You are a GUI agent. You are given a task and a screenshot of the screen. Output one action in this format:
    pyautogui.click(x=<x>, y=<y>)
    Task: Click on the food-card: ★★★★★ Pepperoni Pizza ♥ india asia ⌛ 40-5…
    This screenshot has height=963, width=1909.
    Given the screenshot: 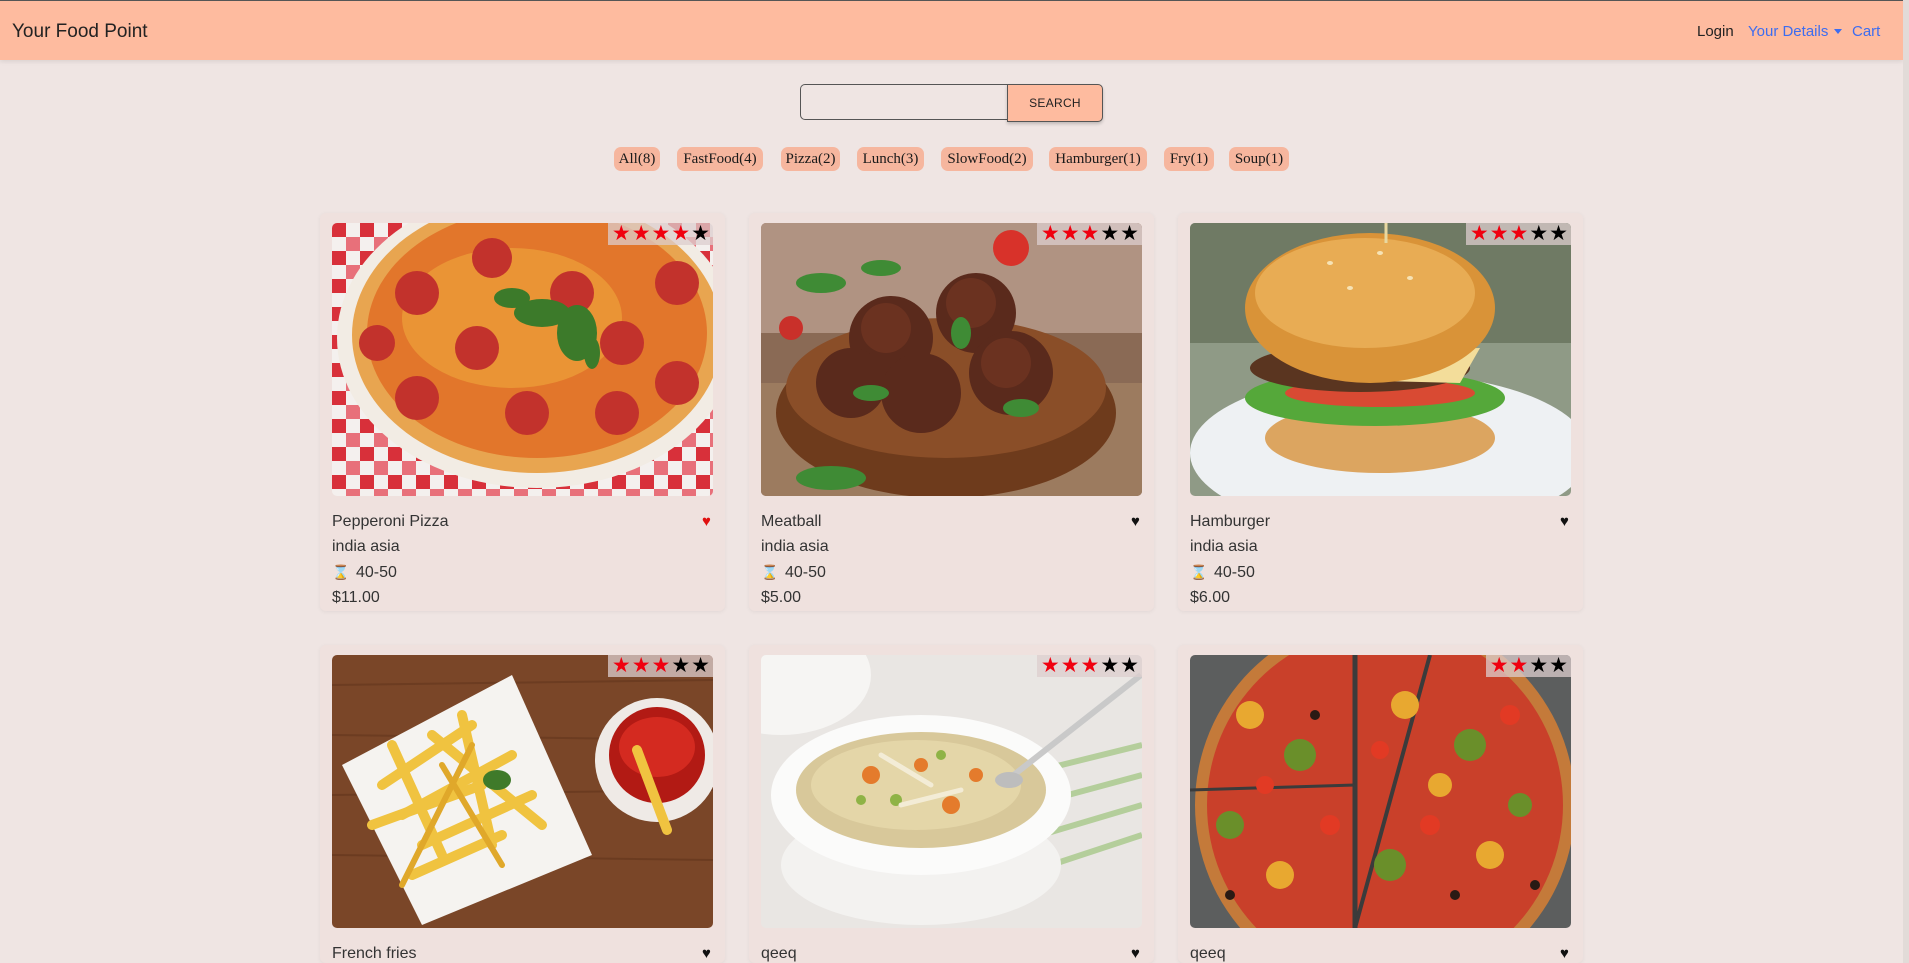 What is the action you would take?
    pyautogui.click(x=522, y=412)
    